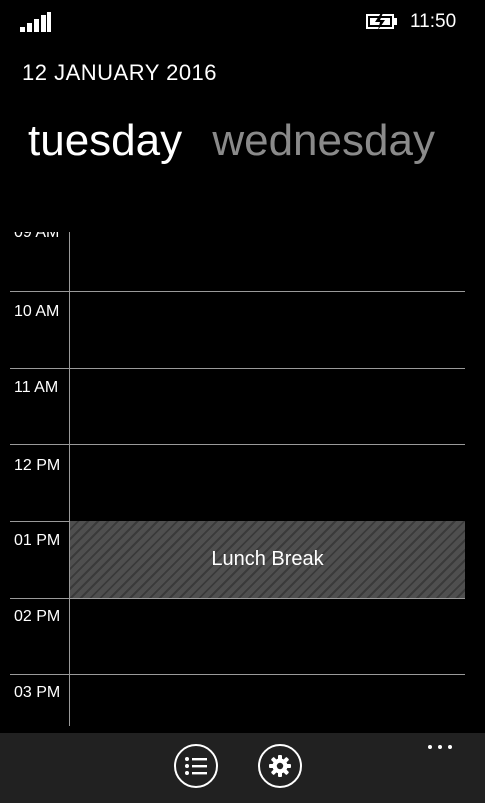  Describe the element at coordinates (381, 21) in the screenshot. I see `battery-charging-icon` at that location.